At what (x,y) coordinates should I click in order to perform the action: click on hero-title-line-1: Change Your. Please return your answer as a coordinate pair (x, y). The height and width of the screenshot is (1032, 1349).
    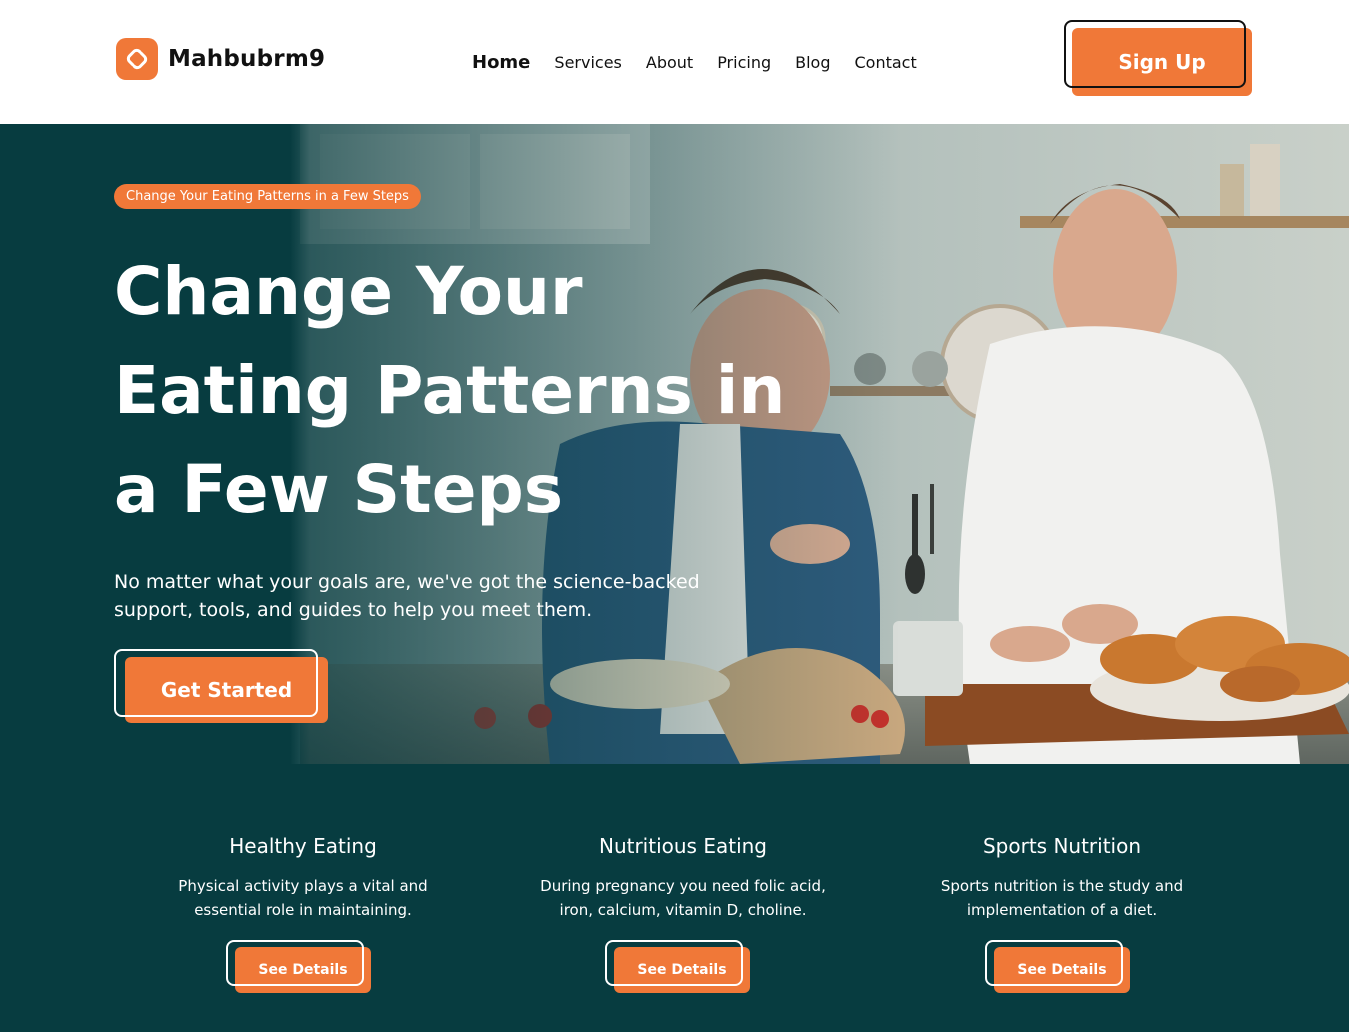
    Looking at the image, I should click on (348, 291).